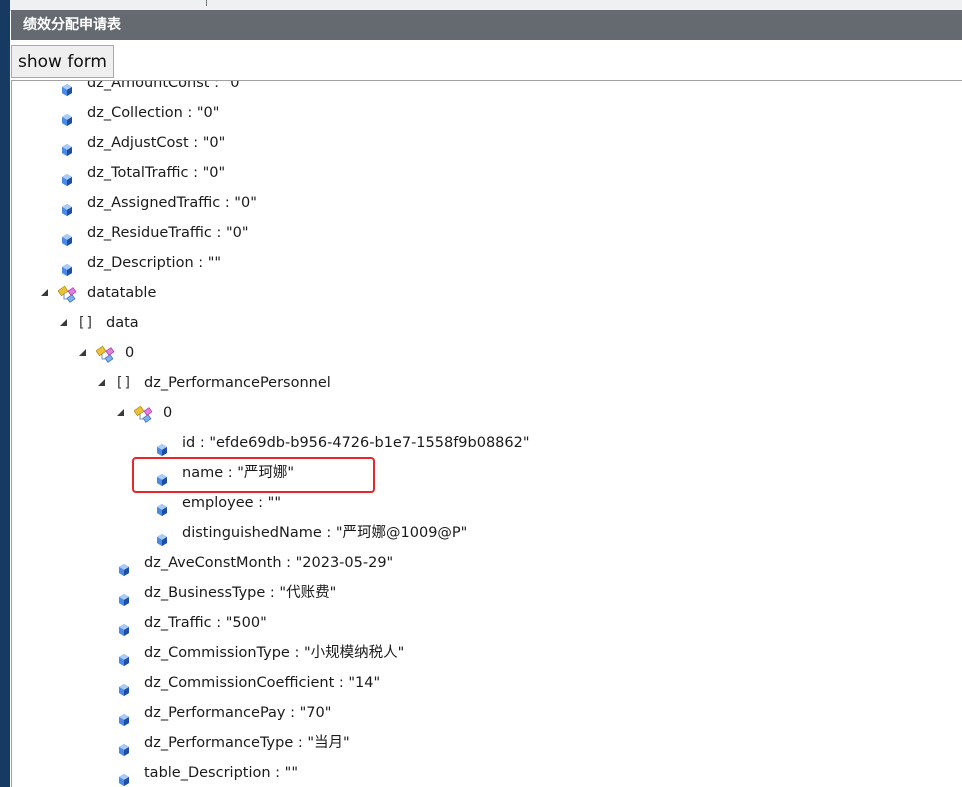 This screenshot has height=787, width=962. What do you see at coordinates (221, 773) in the screenshot?
I see `tree-label: table_Description : ""` at bounding box center [221, 773].